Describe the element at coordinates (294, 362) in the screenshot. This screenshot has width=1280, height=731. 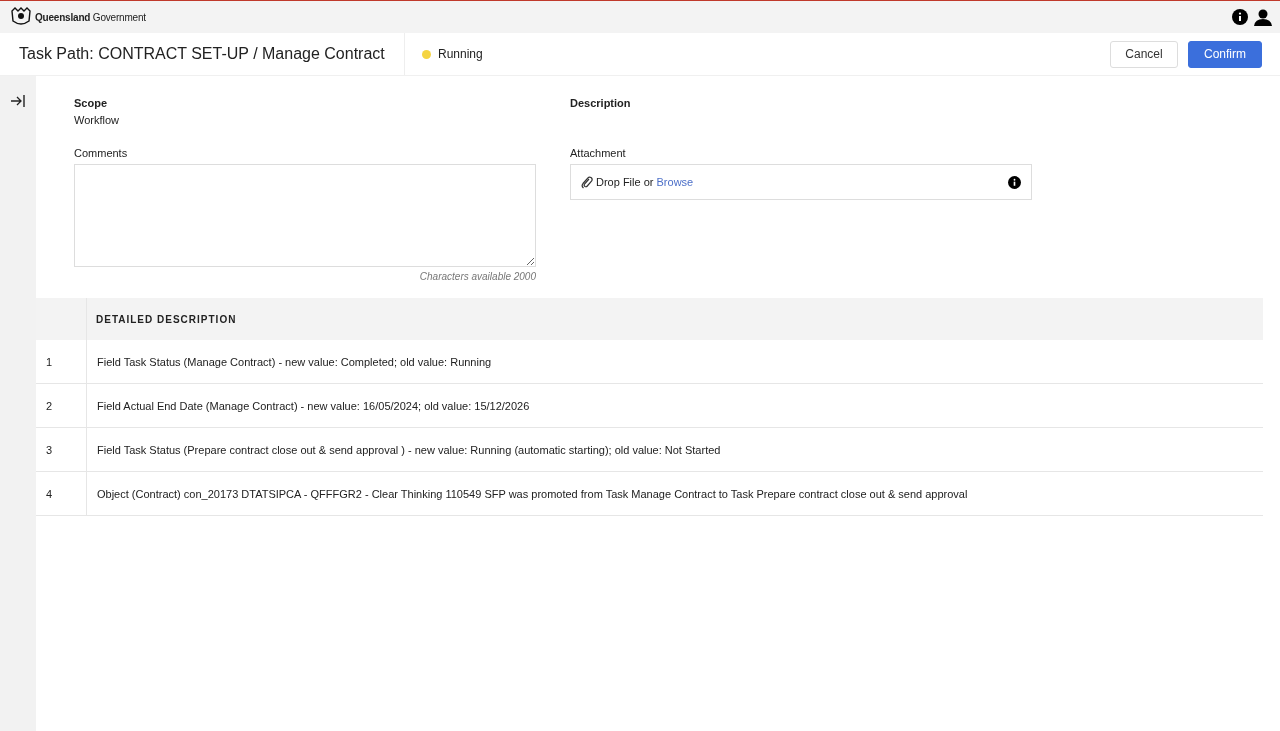
I see `table-cell-text: Field Task Status (Manage Contract) - new value: Completed; old value: Running` at that location.